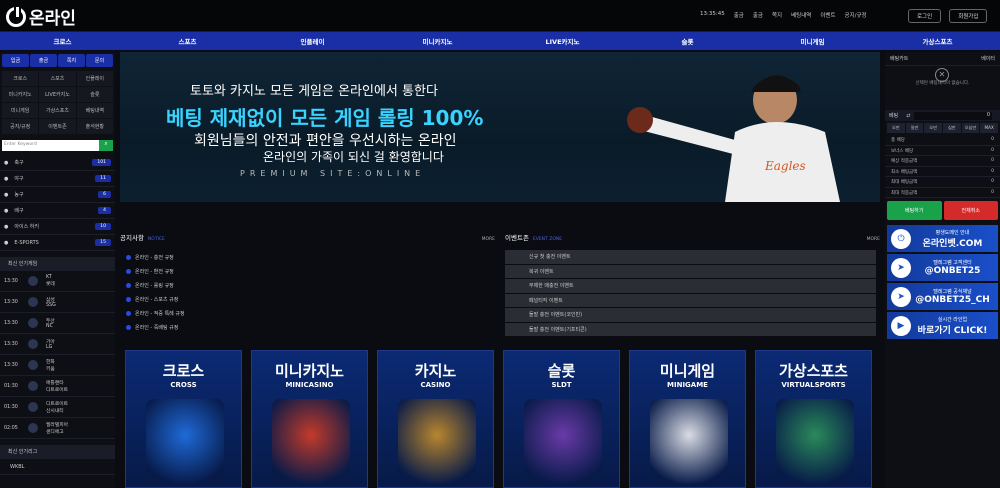 The height and width of the screenshot is (488, 1000). I want to click on quick-menu-item: 크로스, so click(20, 78).